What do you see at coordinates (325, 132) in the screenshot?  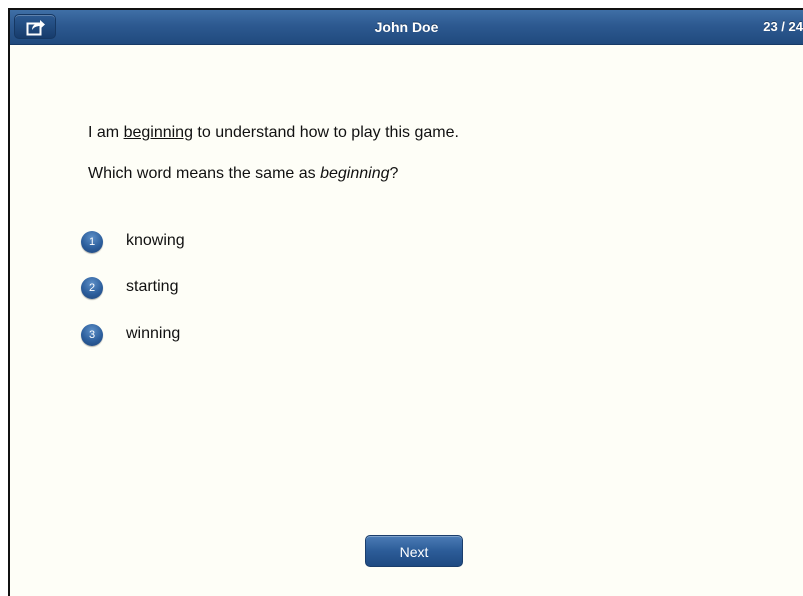 I see `sentence-after: to understand how to play this game.` at bounding box center [325, 132].